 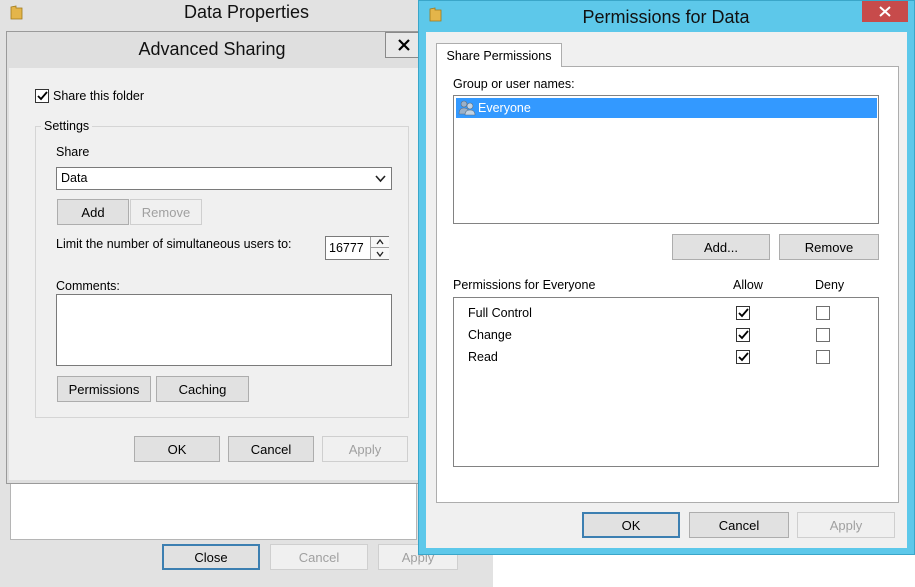 What do you see at coordinates (88, 286) in the screenshot?
I see `comments-label: Comments:` at bounding box center [88, 286].